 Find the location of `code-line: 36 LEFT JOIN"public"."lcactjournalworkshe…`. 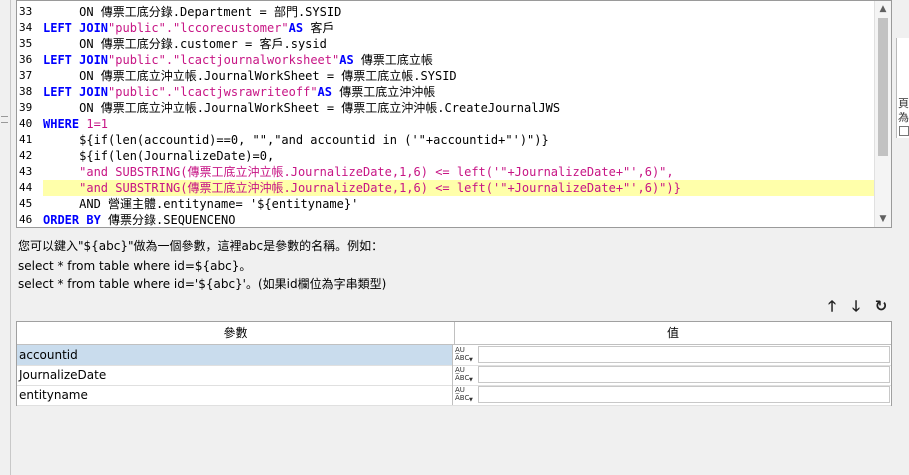

code-line: 36 LEFT JOIN"public"."lcactjournalworkshe… is located at coordinates (447, 60).